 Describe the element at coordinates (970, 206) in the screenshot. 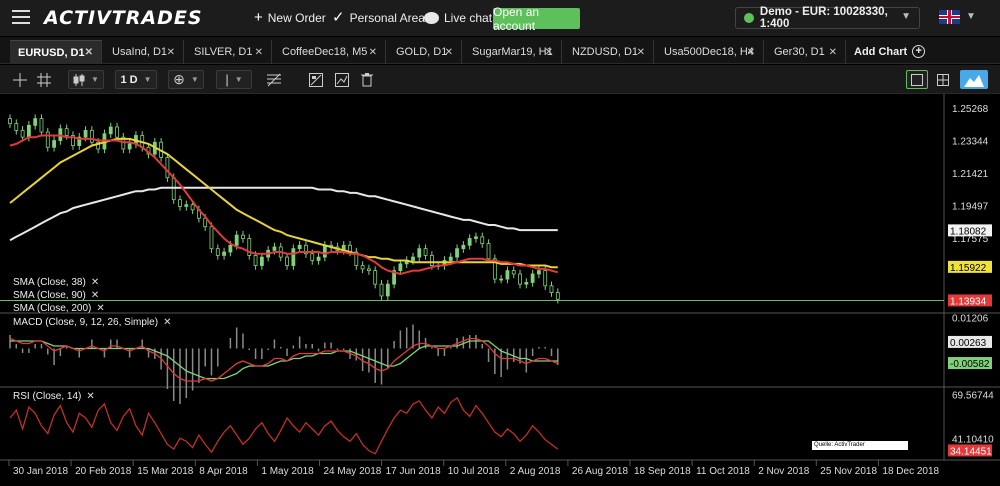

I see `price-tick-label: 1.19497` at that location.